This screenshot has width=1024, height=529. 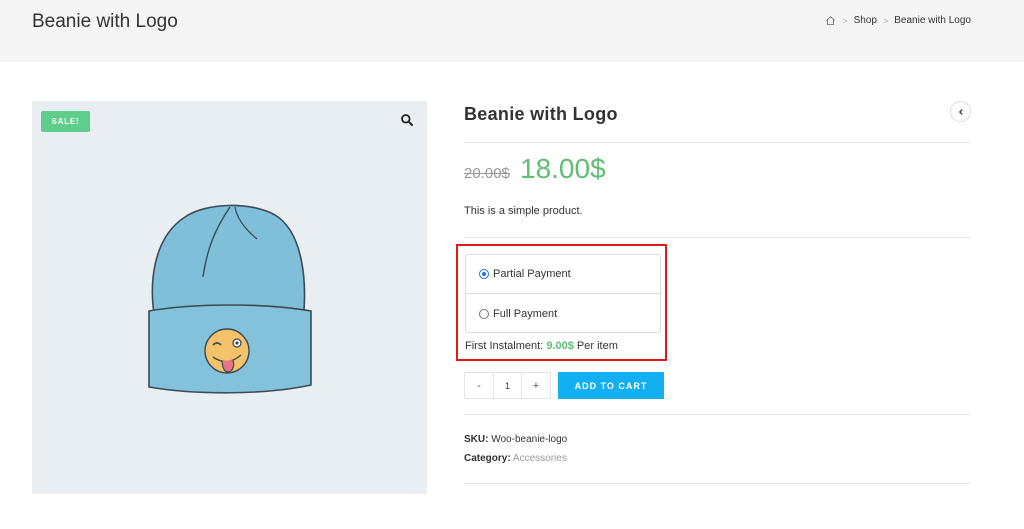 I want to click on beanie-image, so click(x=230, y=299).